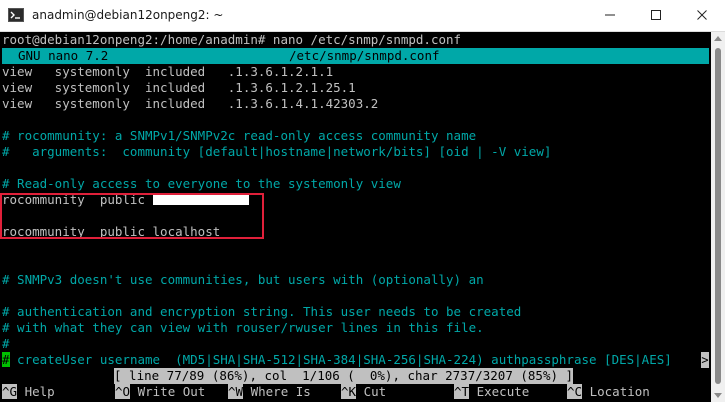 Image resolution: width=725 pixels, height=402 pixels. I want to click on maximize-icon, so click(656, 15).